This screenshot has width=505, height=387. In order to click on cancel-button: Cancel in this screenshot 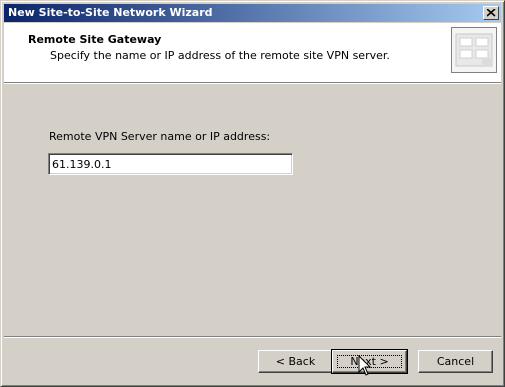, I will do `click(455, 361)`.